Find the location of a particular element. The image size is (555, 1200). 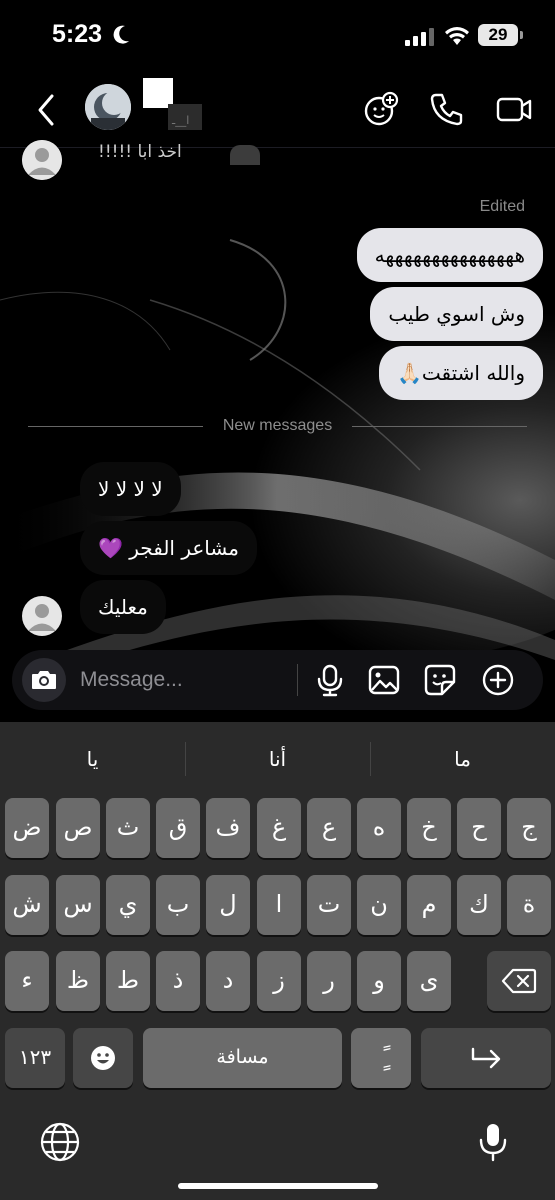

edited-label: Edited is located at coordinates (502, 206).